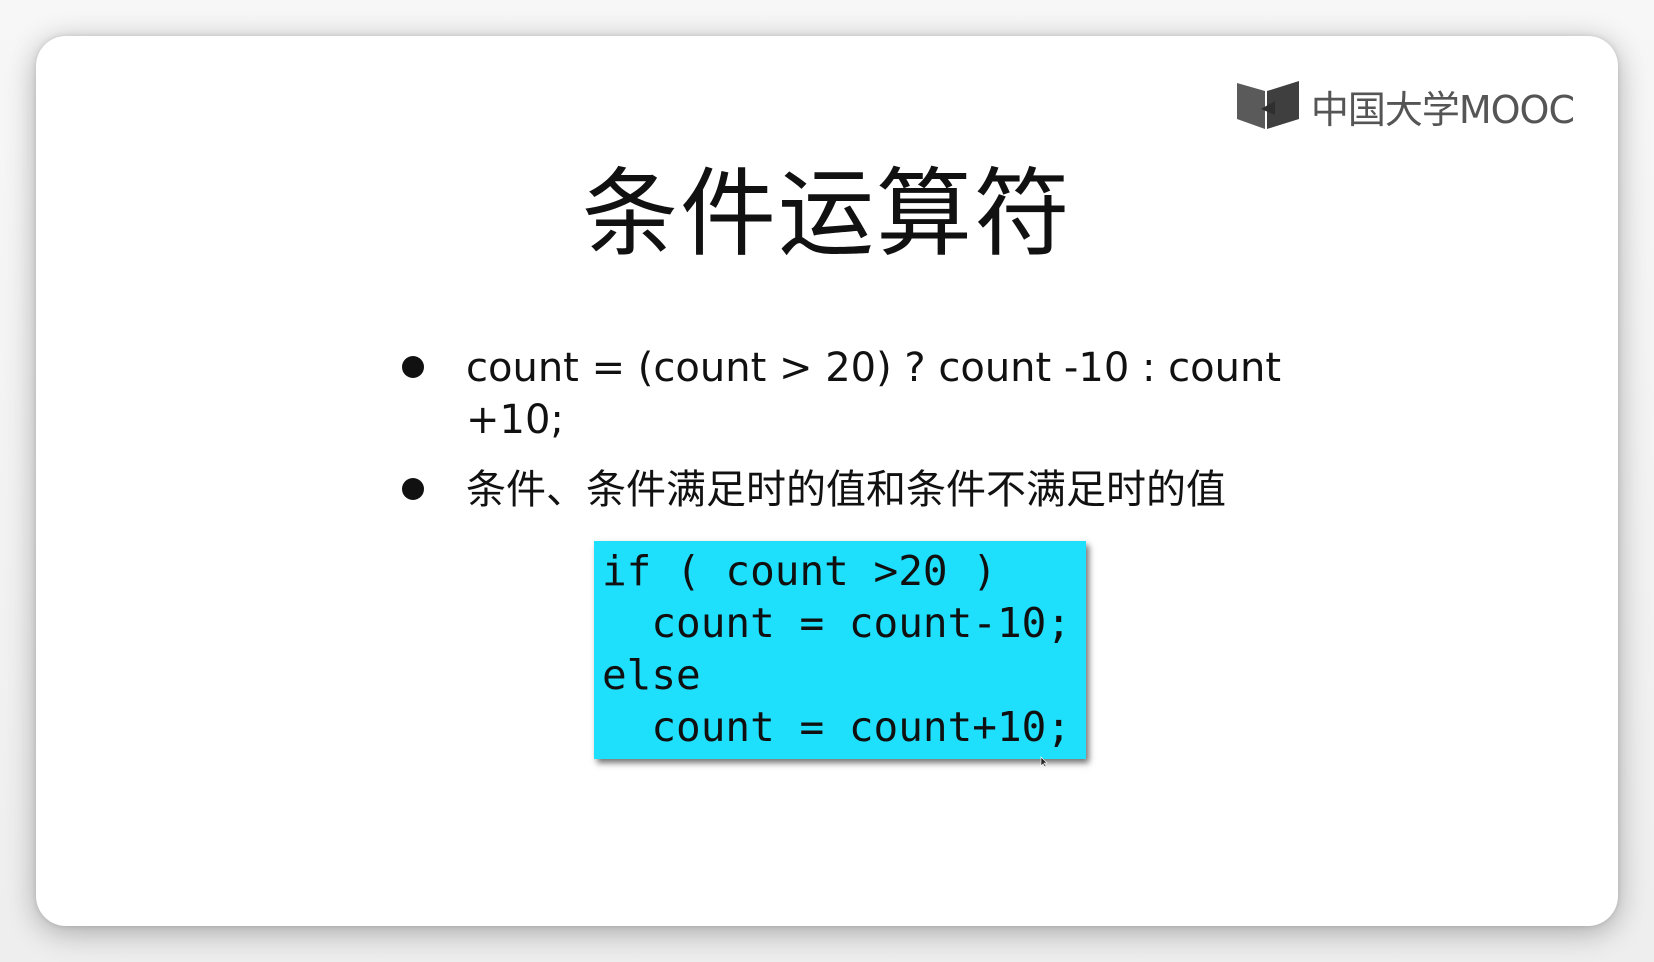 The image size is (1654, 962). Describe the element at coordinates (799, 571) in the screenshot. I see `code-line: if ( count >20 )` at that location.